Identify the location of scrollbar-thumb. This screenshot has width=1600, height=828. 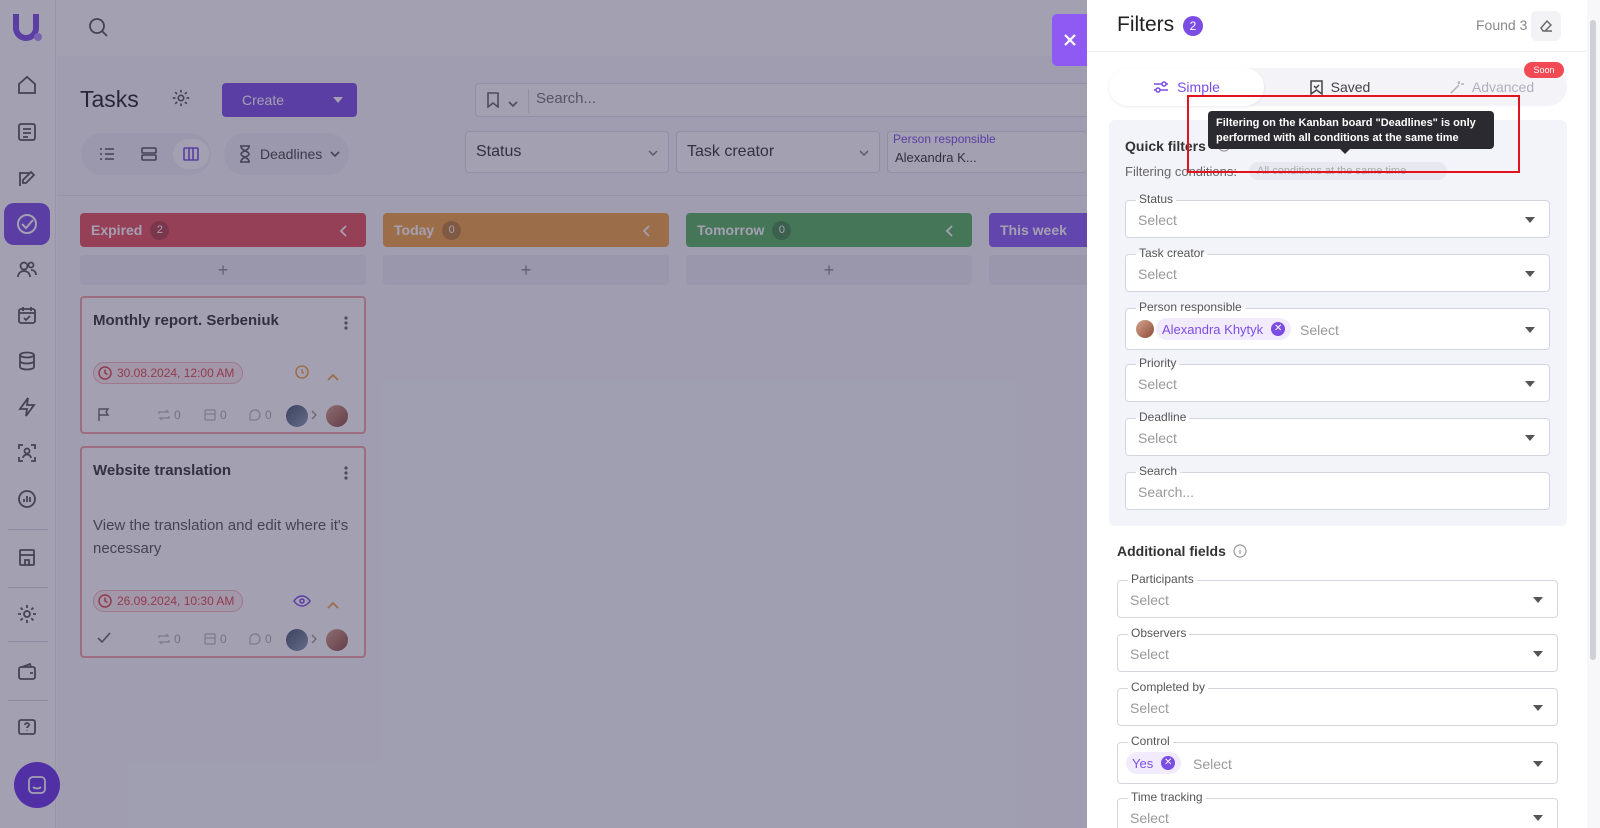
(1593, 340).